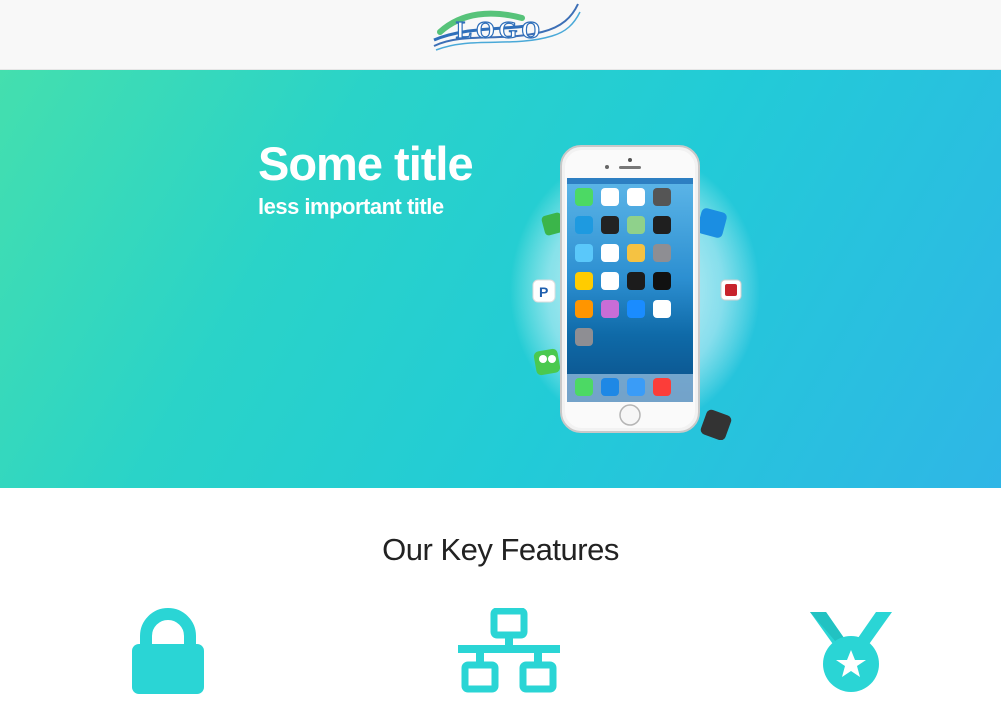  I want to click on logo: LOGO, so click(507, 30).